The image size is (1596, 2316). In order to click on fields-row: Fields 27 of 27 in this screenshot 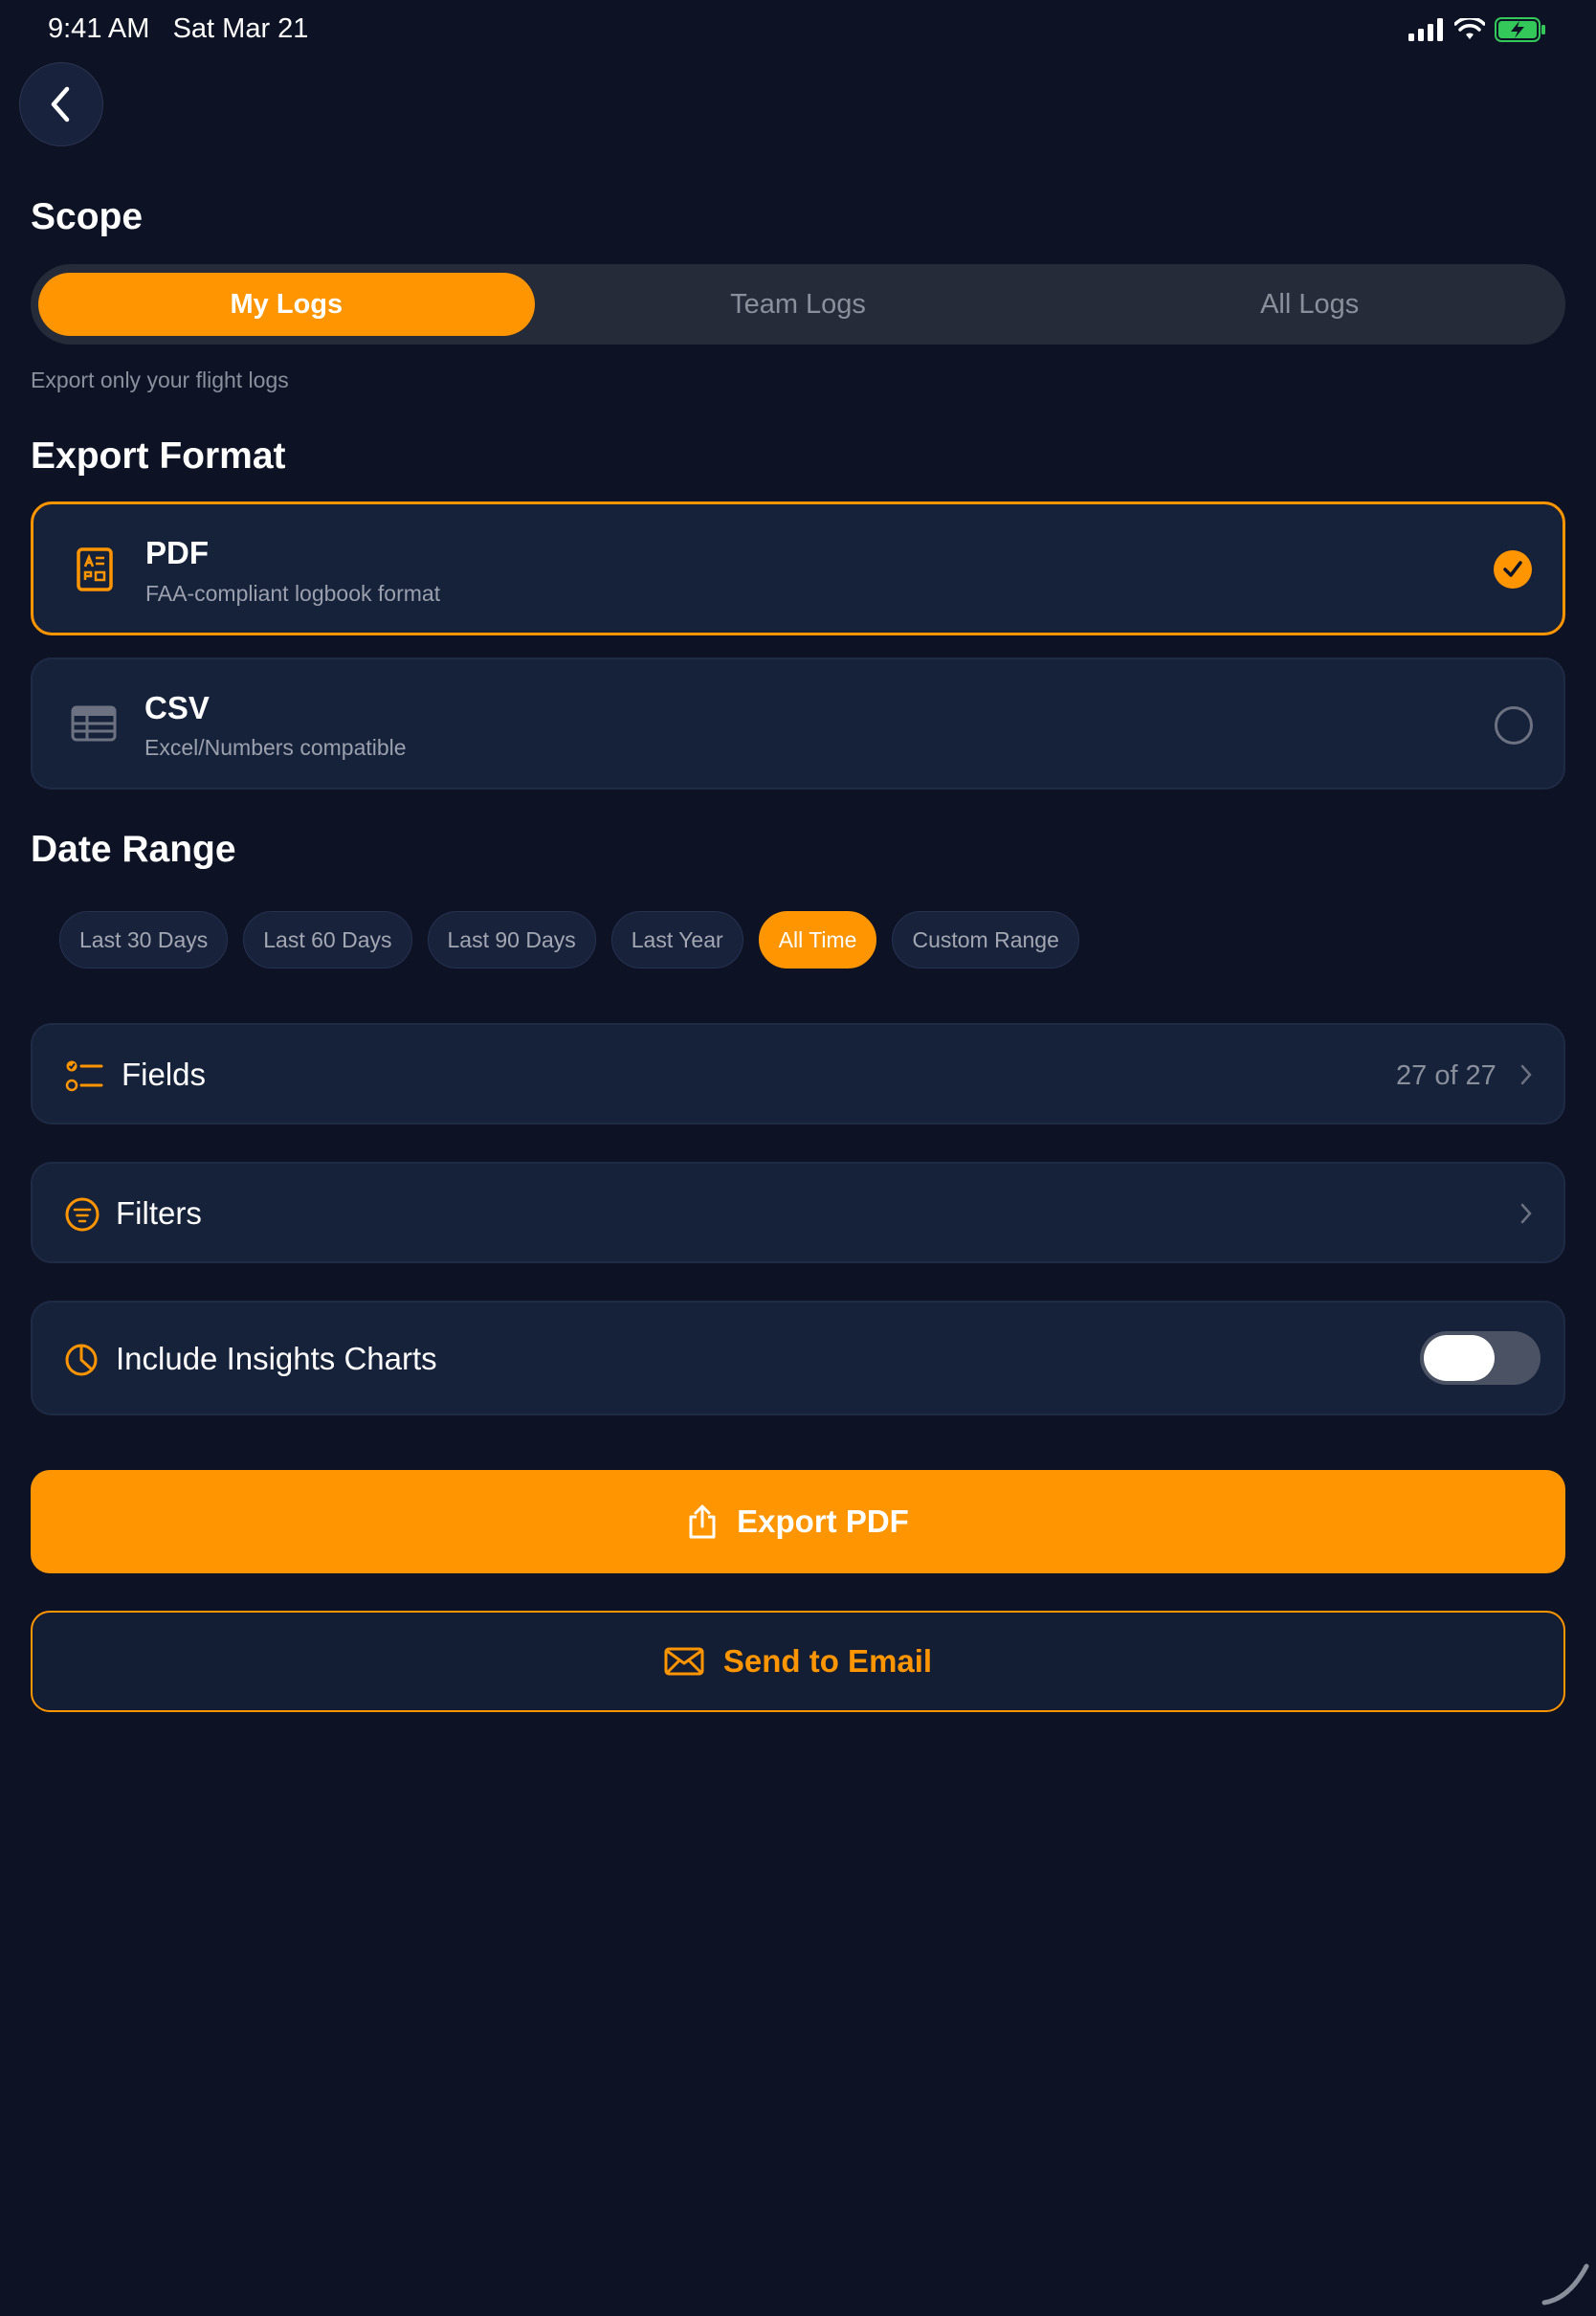, I will do `click(798, 1074)`.